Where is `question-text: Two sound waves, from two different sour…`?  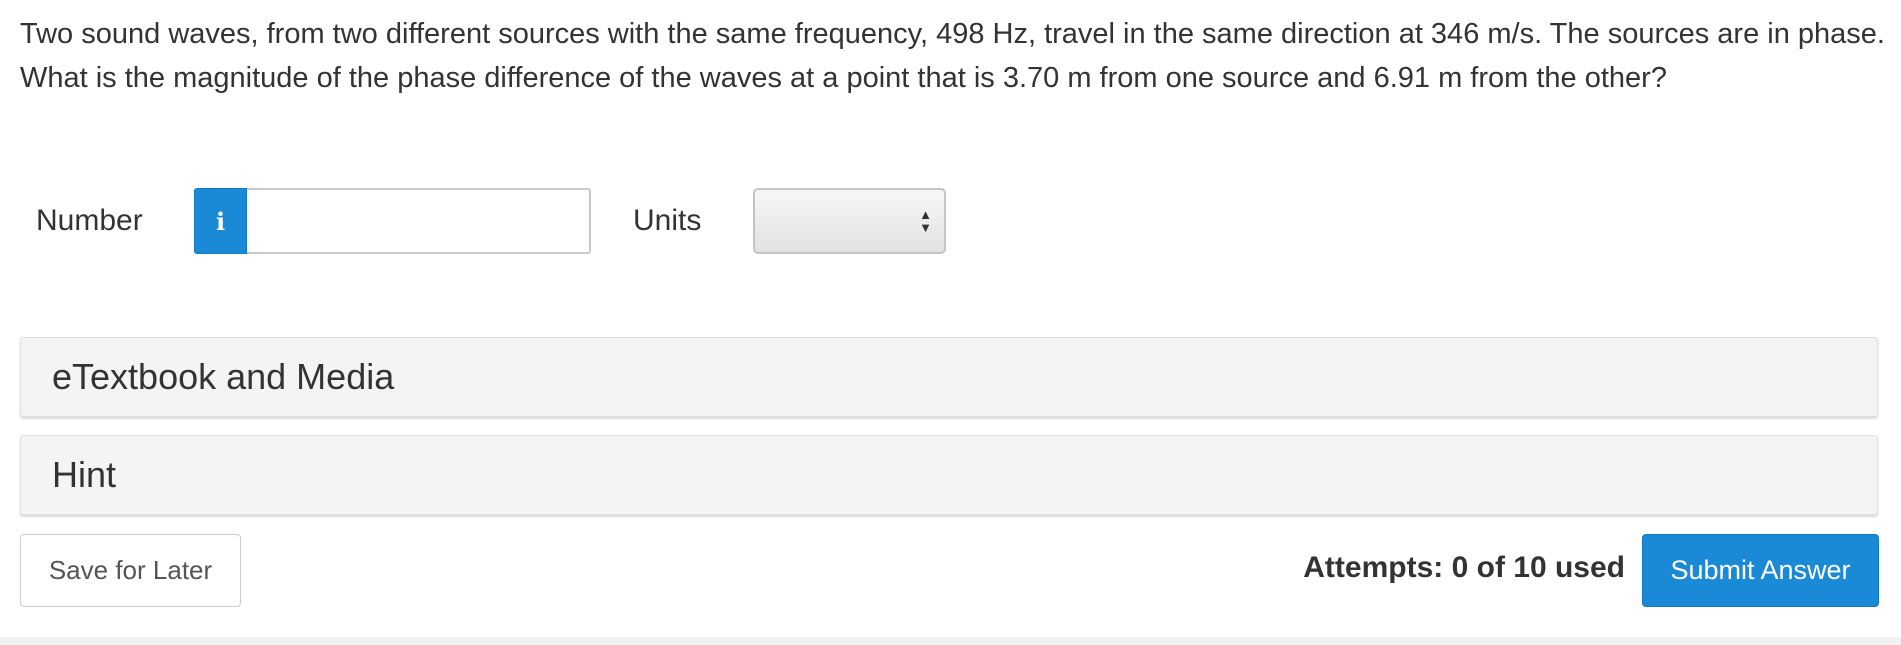 question-text: Two sound waves, from two different sour… is located at coordinates (952, 56).